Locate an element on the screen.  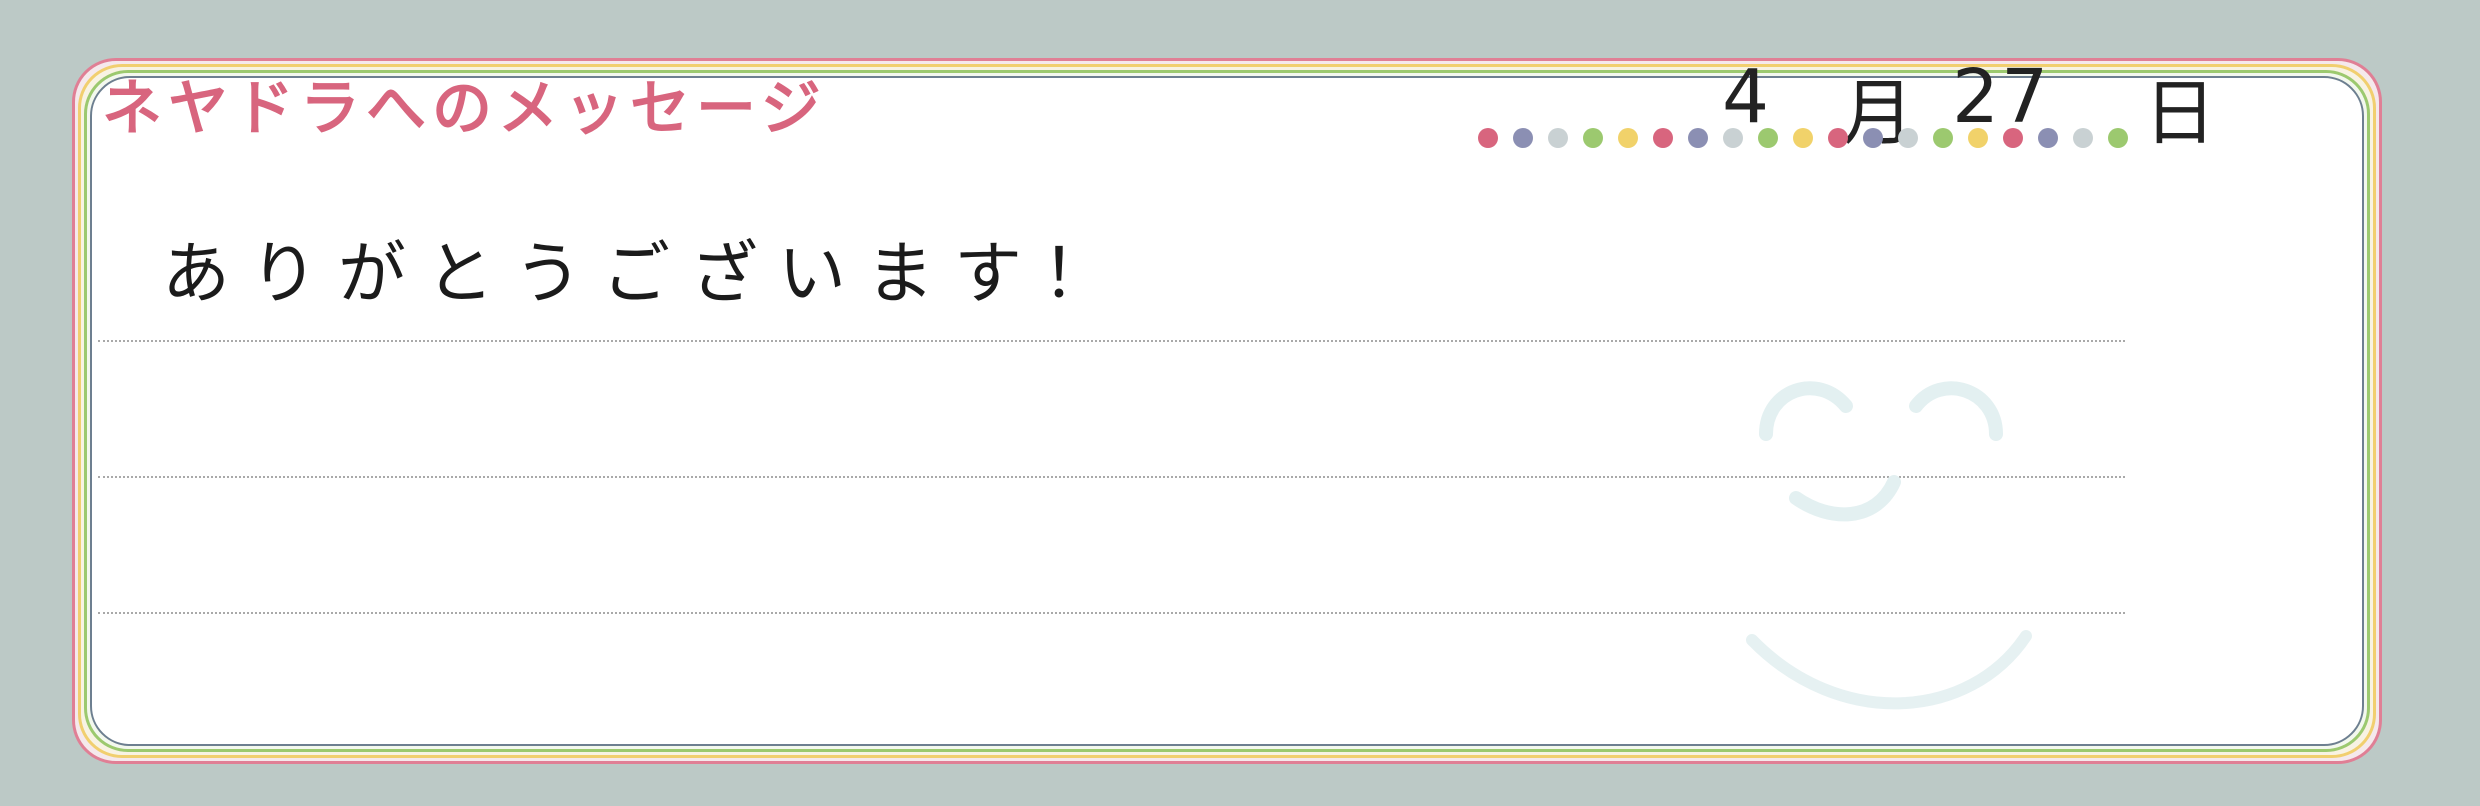
smiley-watermark-icon is located at coordinates (1889, 545).